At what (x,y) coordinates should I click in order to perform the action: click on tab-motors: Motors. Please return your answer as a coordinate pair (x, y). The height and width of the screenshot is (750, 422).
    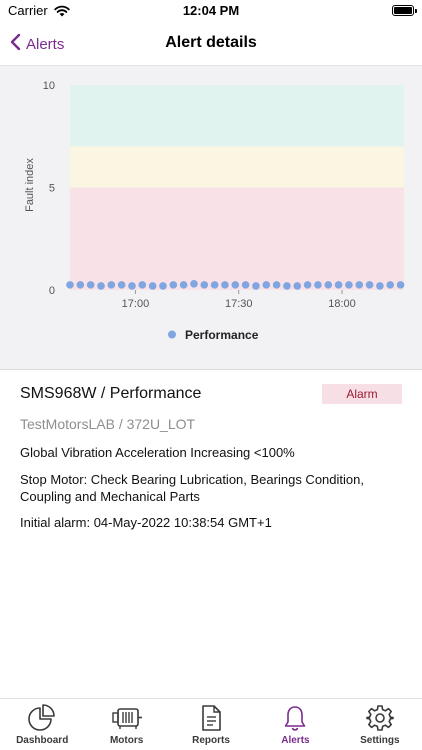
    Looking at the image, I should click on (126, 724).